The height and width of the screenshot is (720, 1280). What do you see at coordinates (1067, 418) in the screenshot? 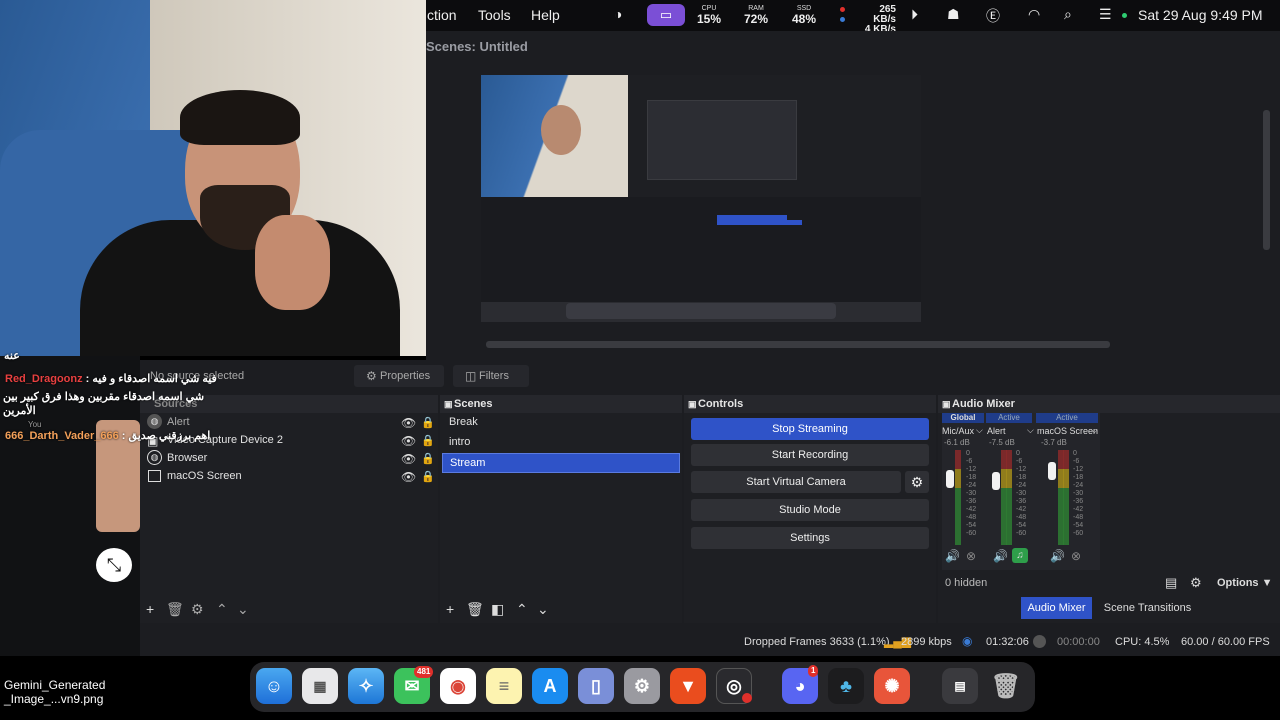
I see `channel-tag-macos: Active` at bounding box center [1067, 418].